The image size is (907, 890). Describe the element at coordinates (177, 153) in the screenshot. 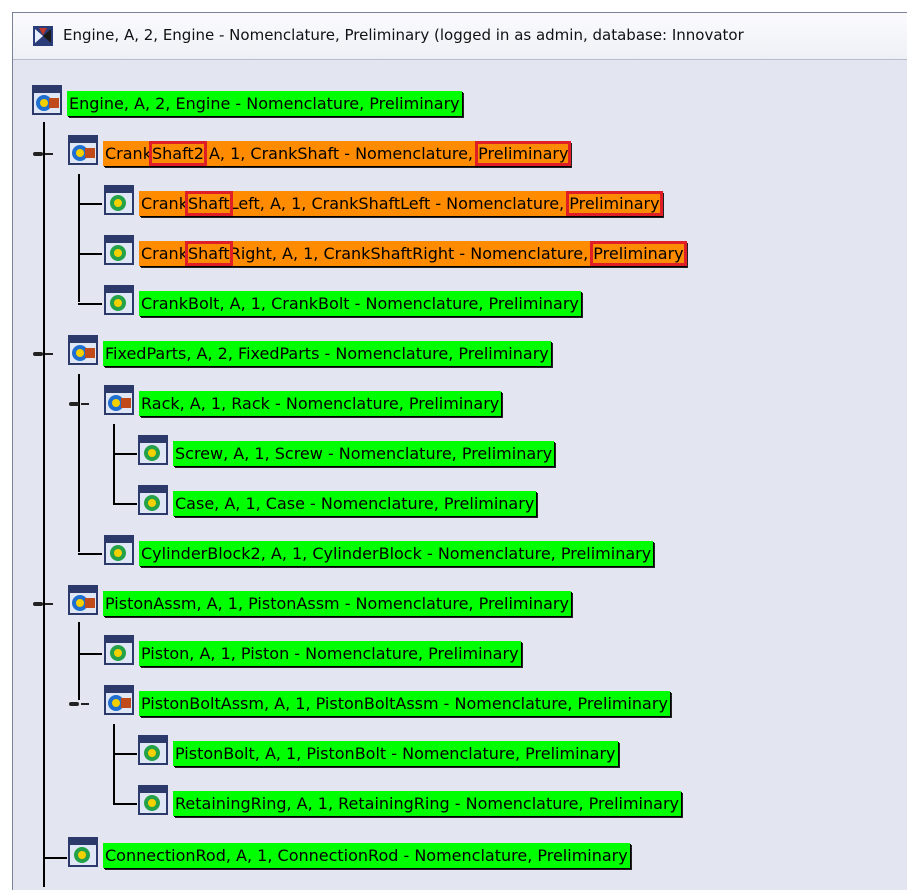

I see `highlighted-segment: Shaft2` at that location.